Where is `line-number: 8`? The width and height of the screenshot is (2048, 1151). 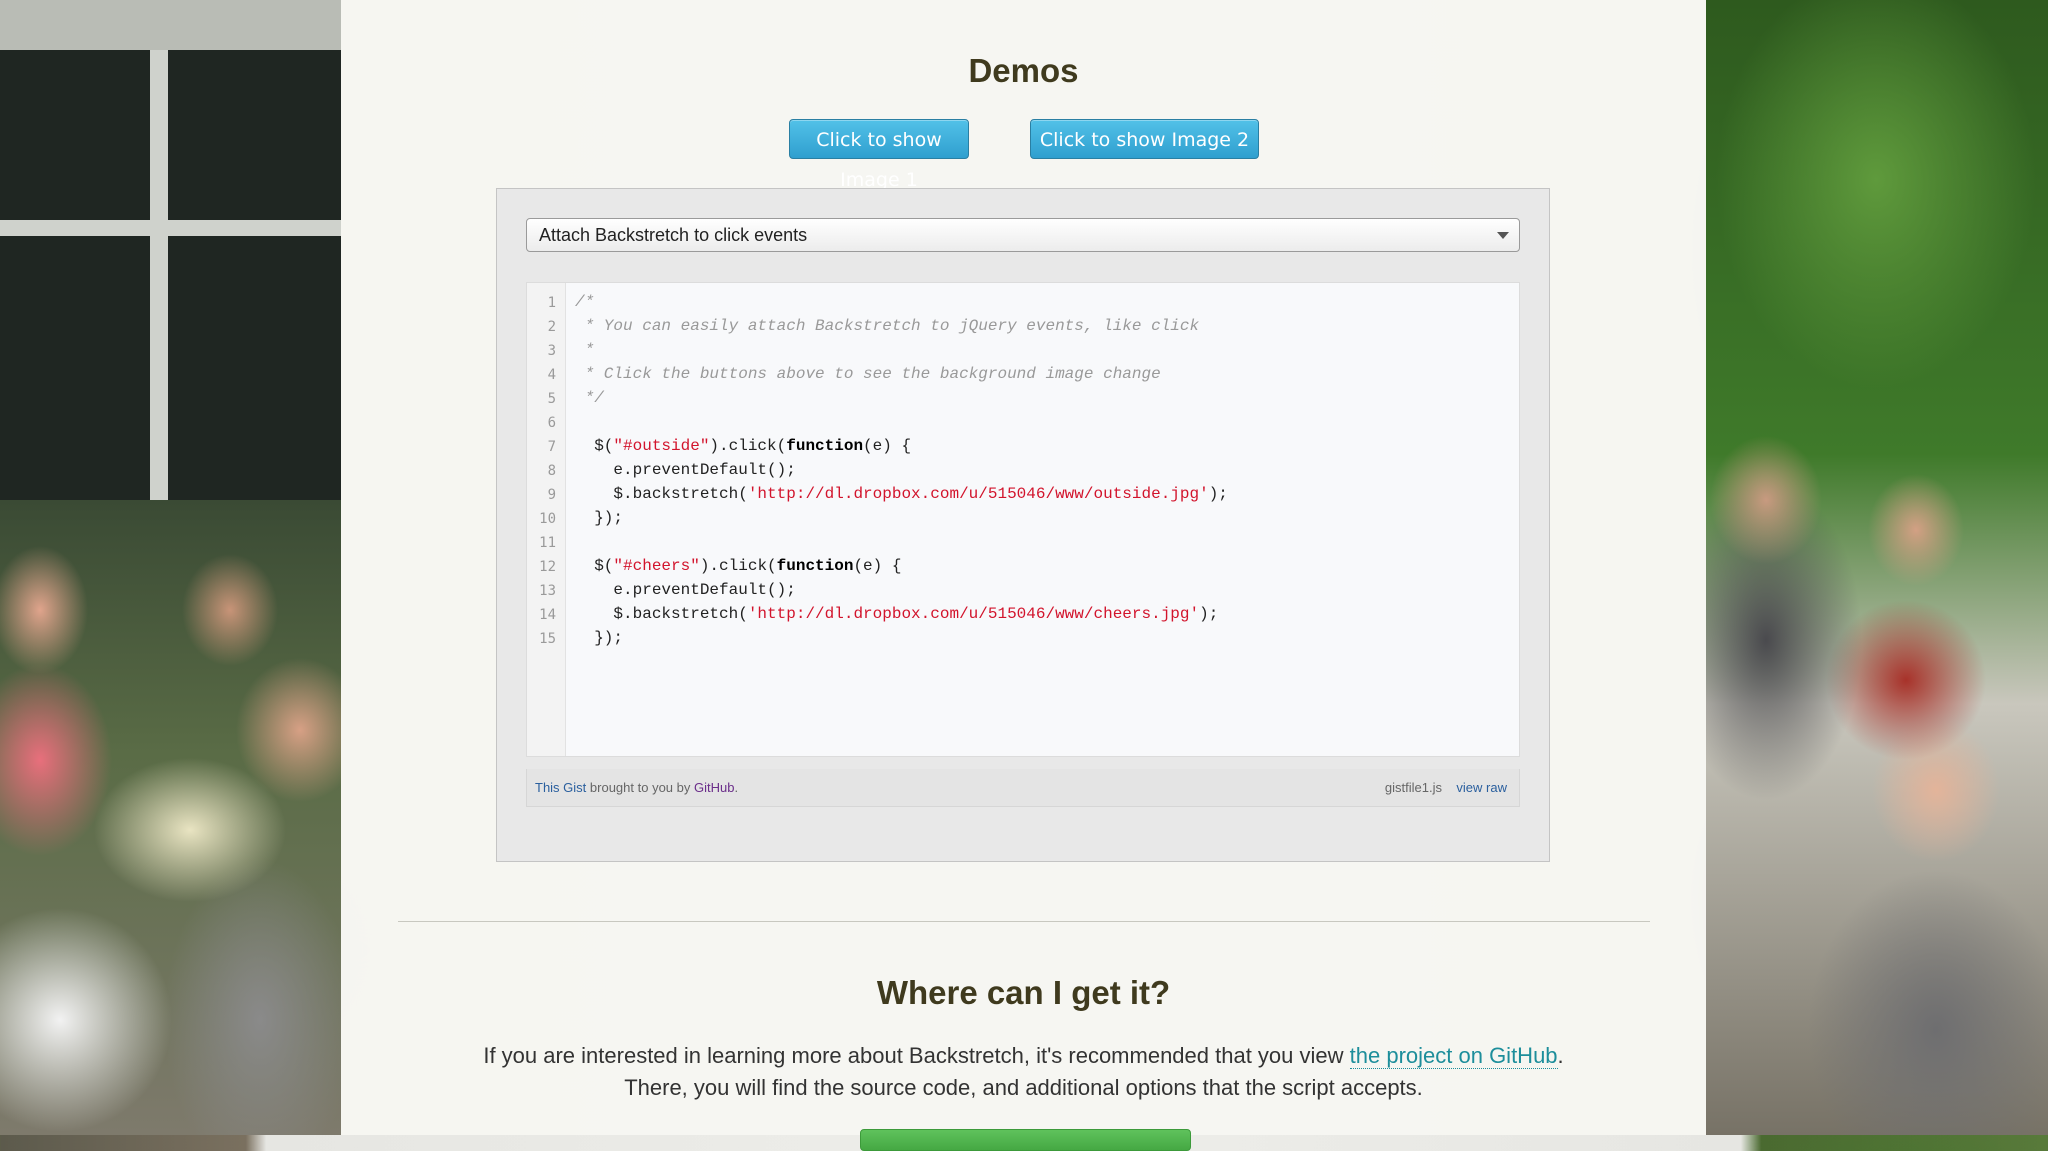 line-number: 8 is located at coordinates (551, 471).